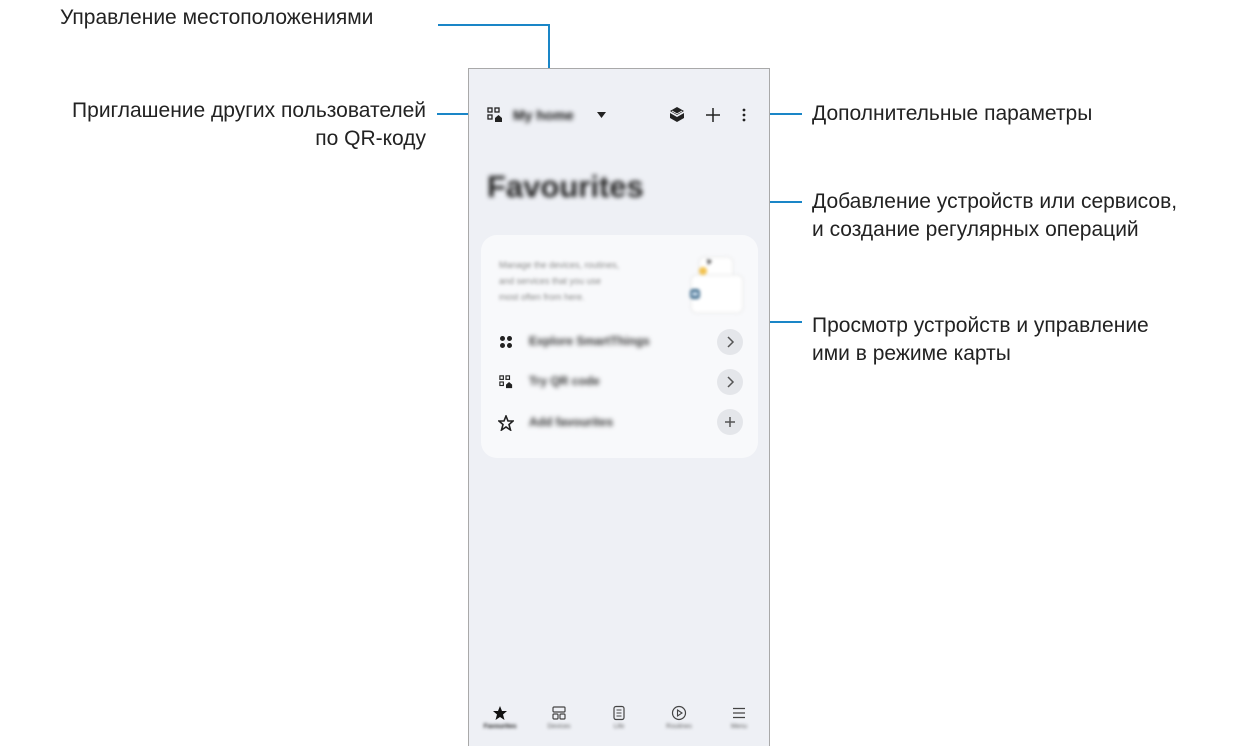 The height and width of the screenshot is (746, 1242). What do you see at coordinates (543, 115) in the screenshot?
I see `location-selector: My home` at bounding box center [543, 115].